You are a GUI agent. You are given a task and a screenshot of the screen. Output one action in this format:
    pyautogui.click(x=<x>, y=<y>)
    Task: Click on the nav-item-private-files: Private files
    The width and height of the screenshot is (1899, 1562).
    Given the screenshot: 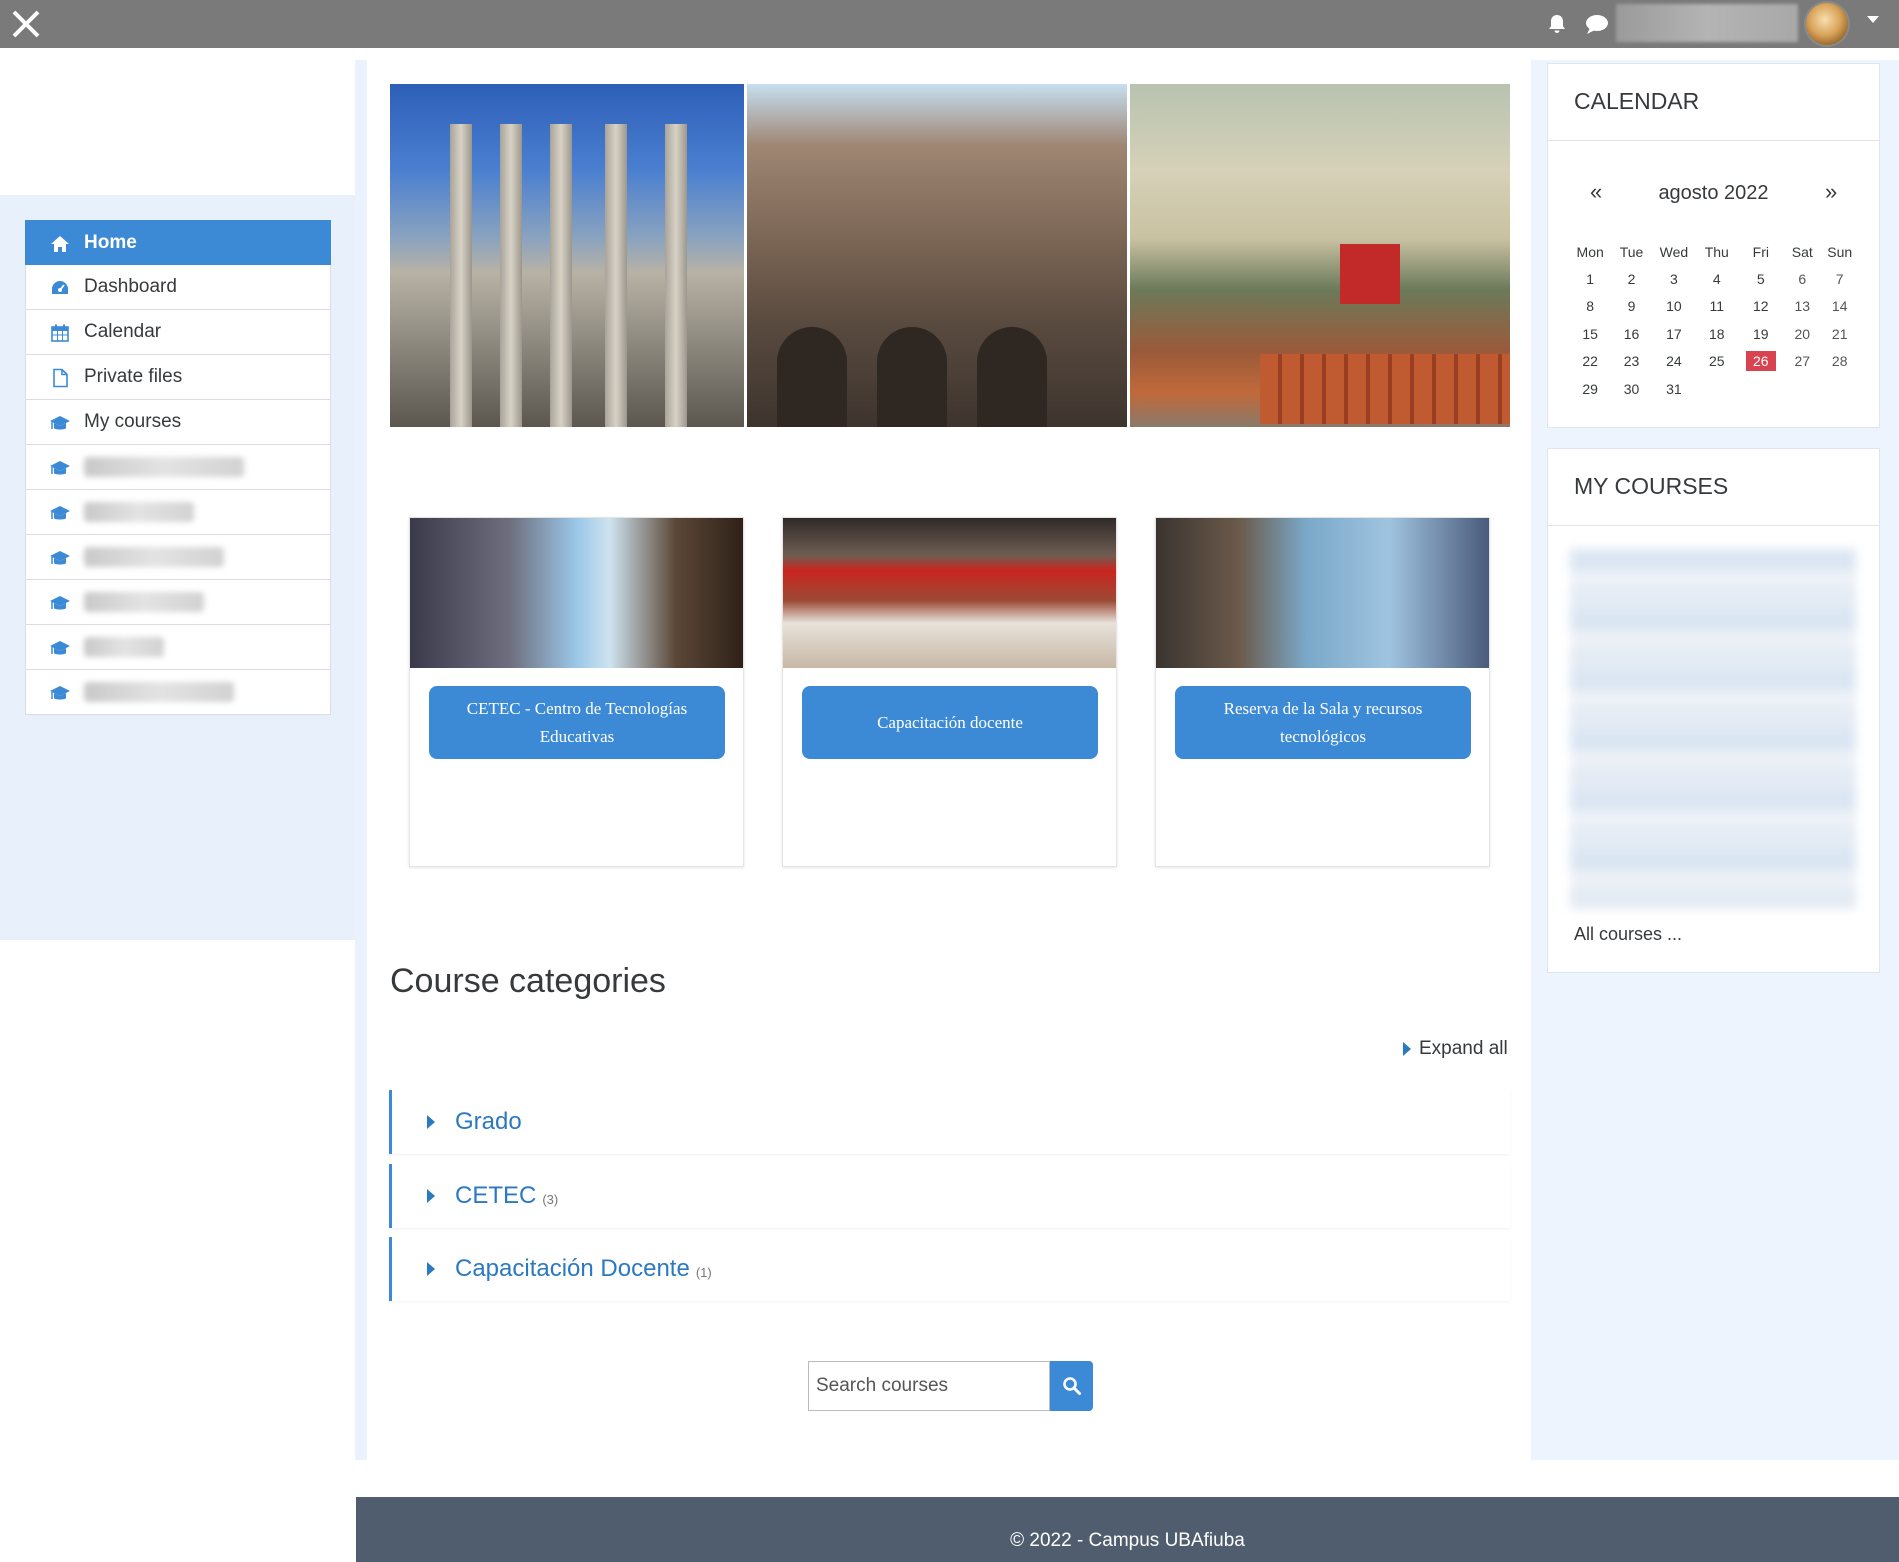 What is the action you would take?
    pyautogui.click(x=178, y=377)
    